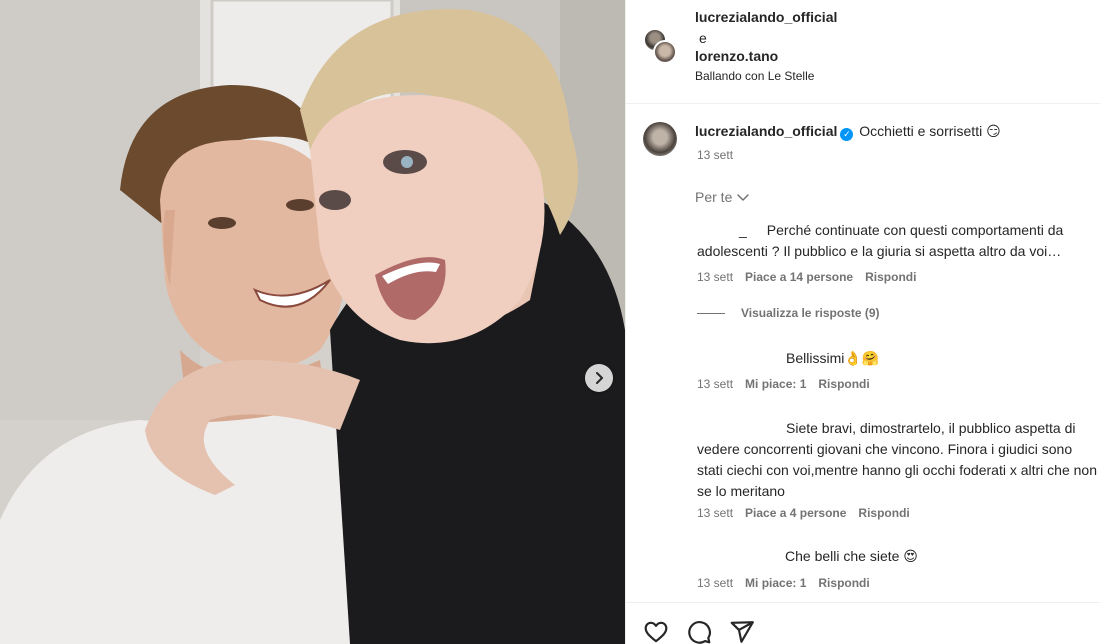 The width and height of the screenshot is (1100, 644). I want to click on verified-badge-icon: ✓, so click(847, 134).